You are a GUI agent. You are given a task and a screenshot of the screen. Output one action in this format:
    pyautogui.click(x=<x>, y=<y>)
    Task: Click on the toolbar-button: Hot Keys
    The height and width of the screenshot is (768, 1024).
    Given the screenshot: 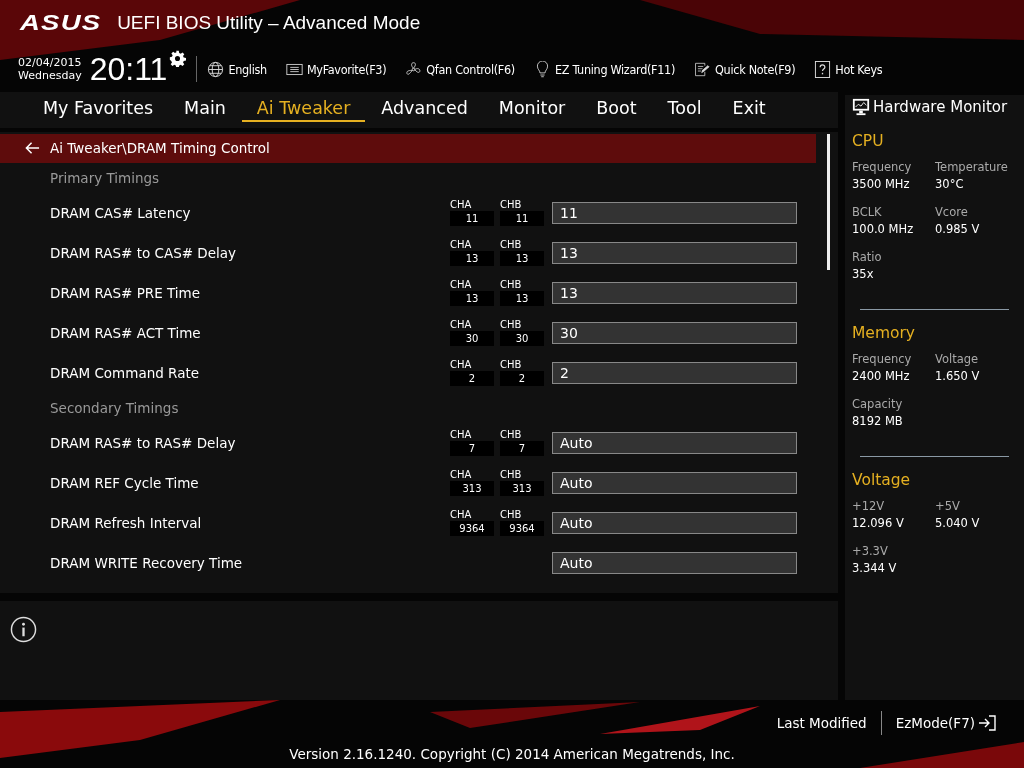 What is the action you would take?
    pyautogui.click(x=848, y=69)
    